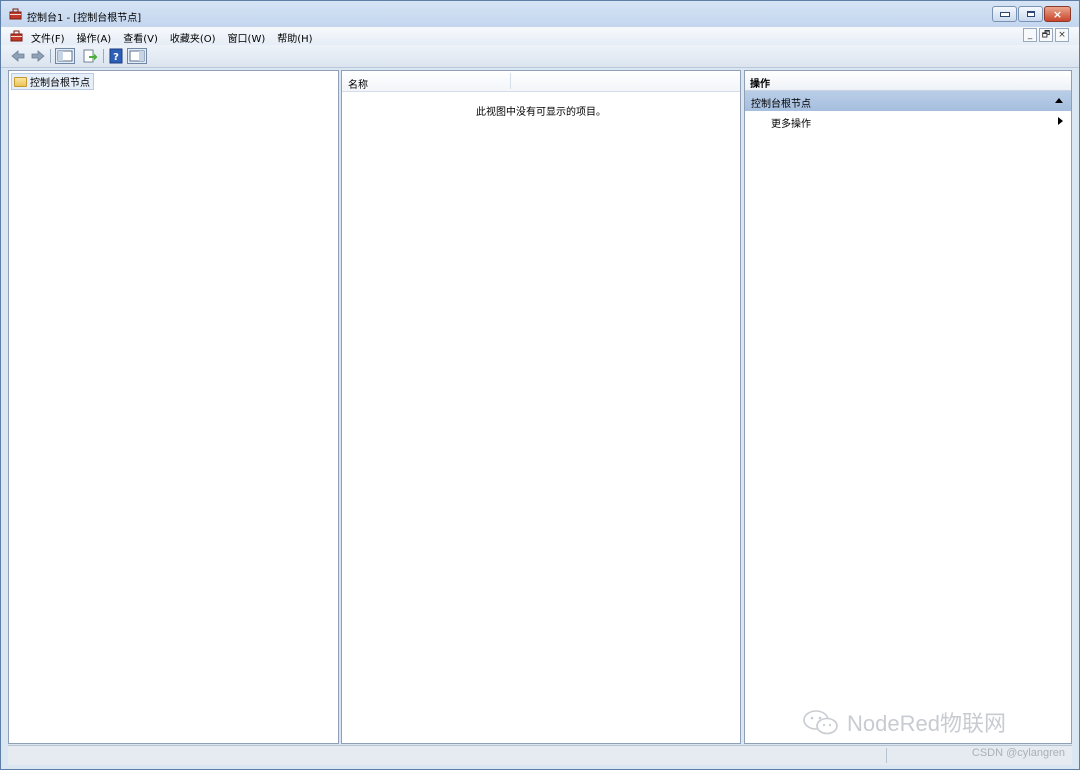  Describe the element at coordinates (1018, 753) in the screenshot. I see `watermark-credit: CSDN @cylangren` at that location.